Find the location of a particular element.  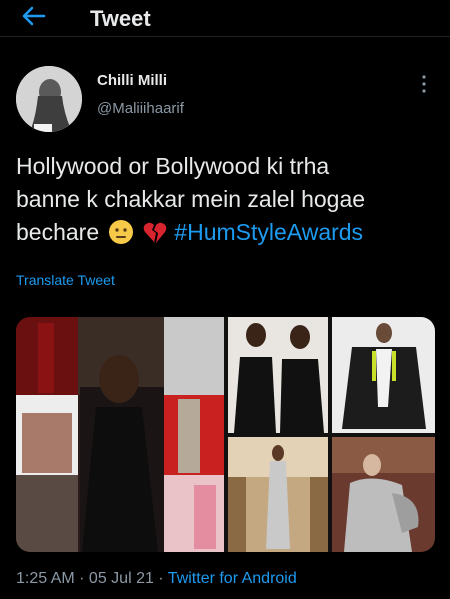

avatar is located at coordinates (49, 99).